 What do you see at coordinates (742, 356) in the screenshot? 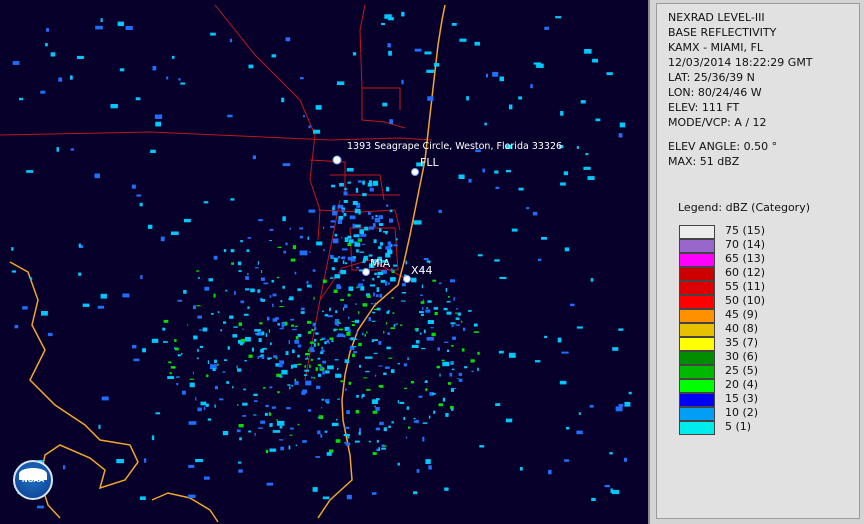
I see `legend-label: 30 (6)` at bounding box center [742, 356].